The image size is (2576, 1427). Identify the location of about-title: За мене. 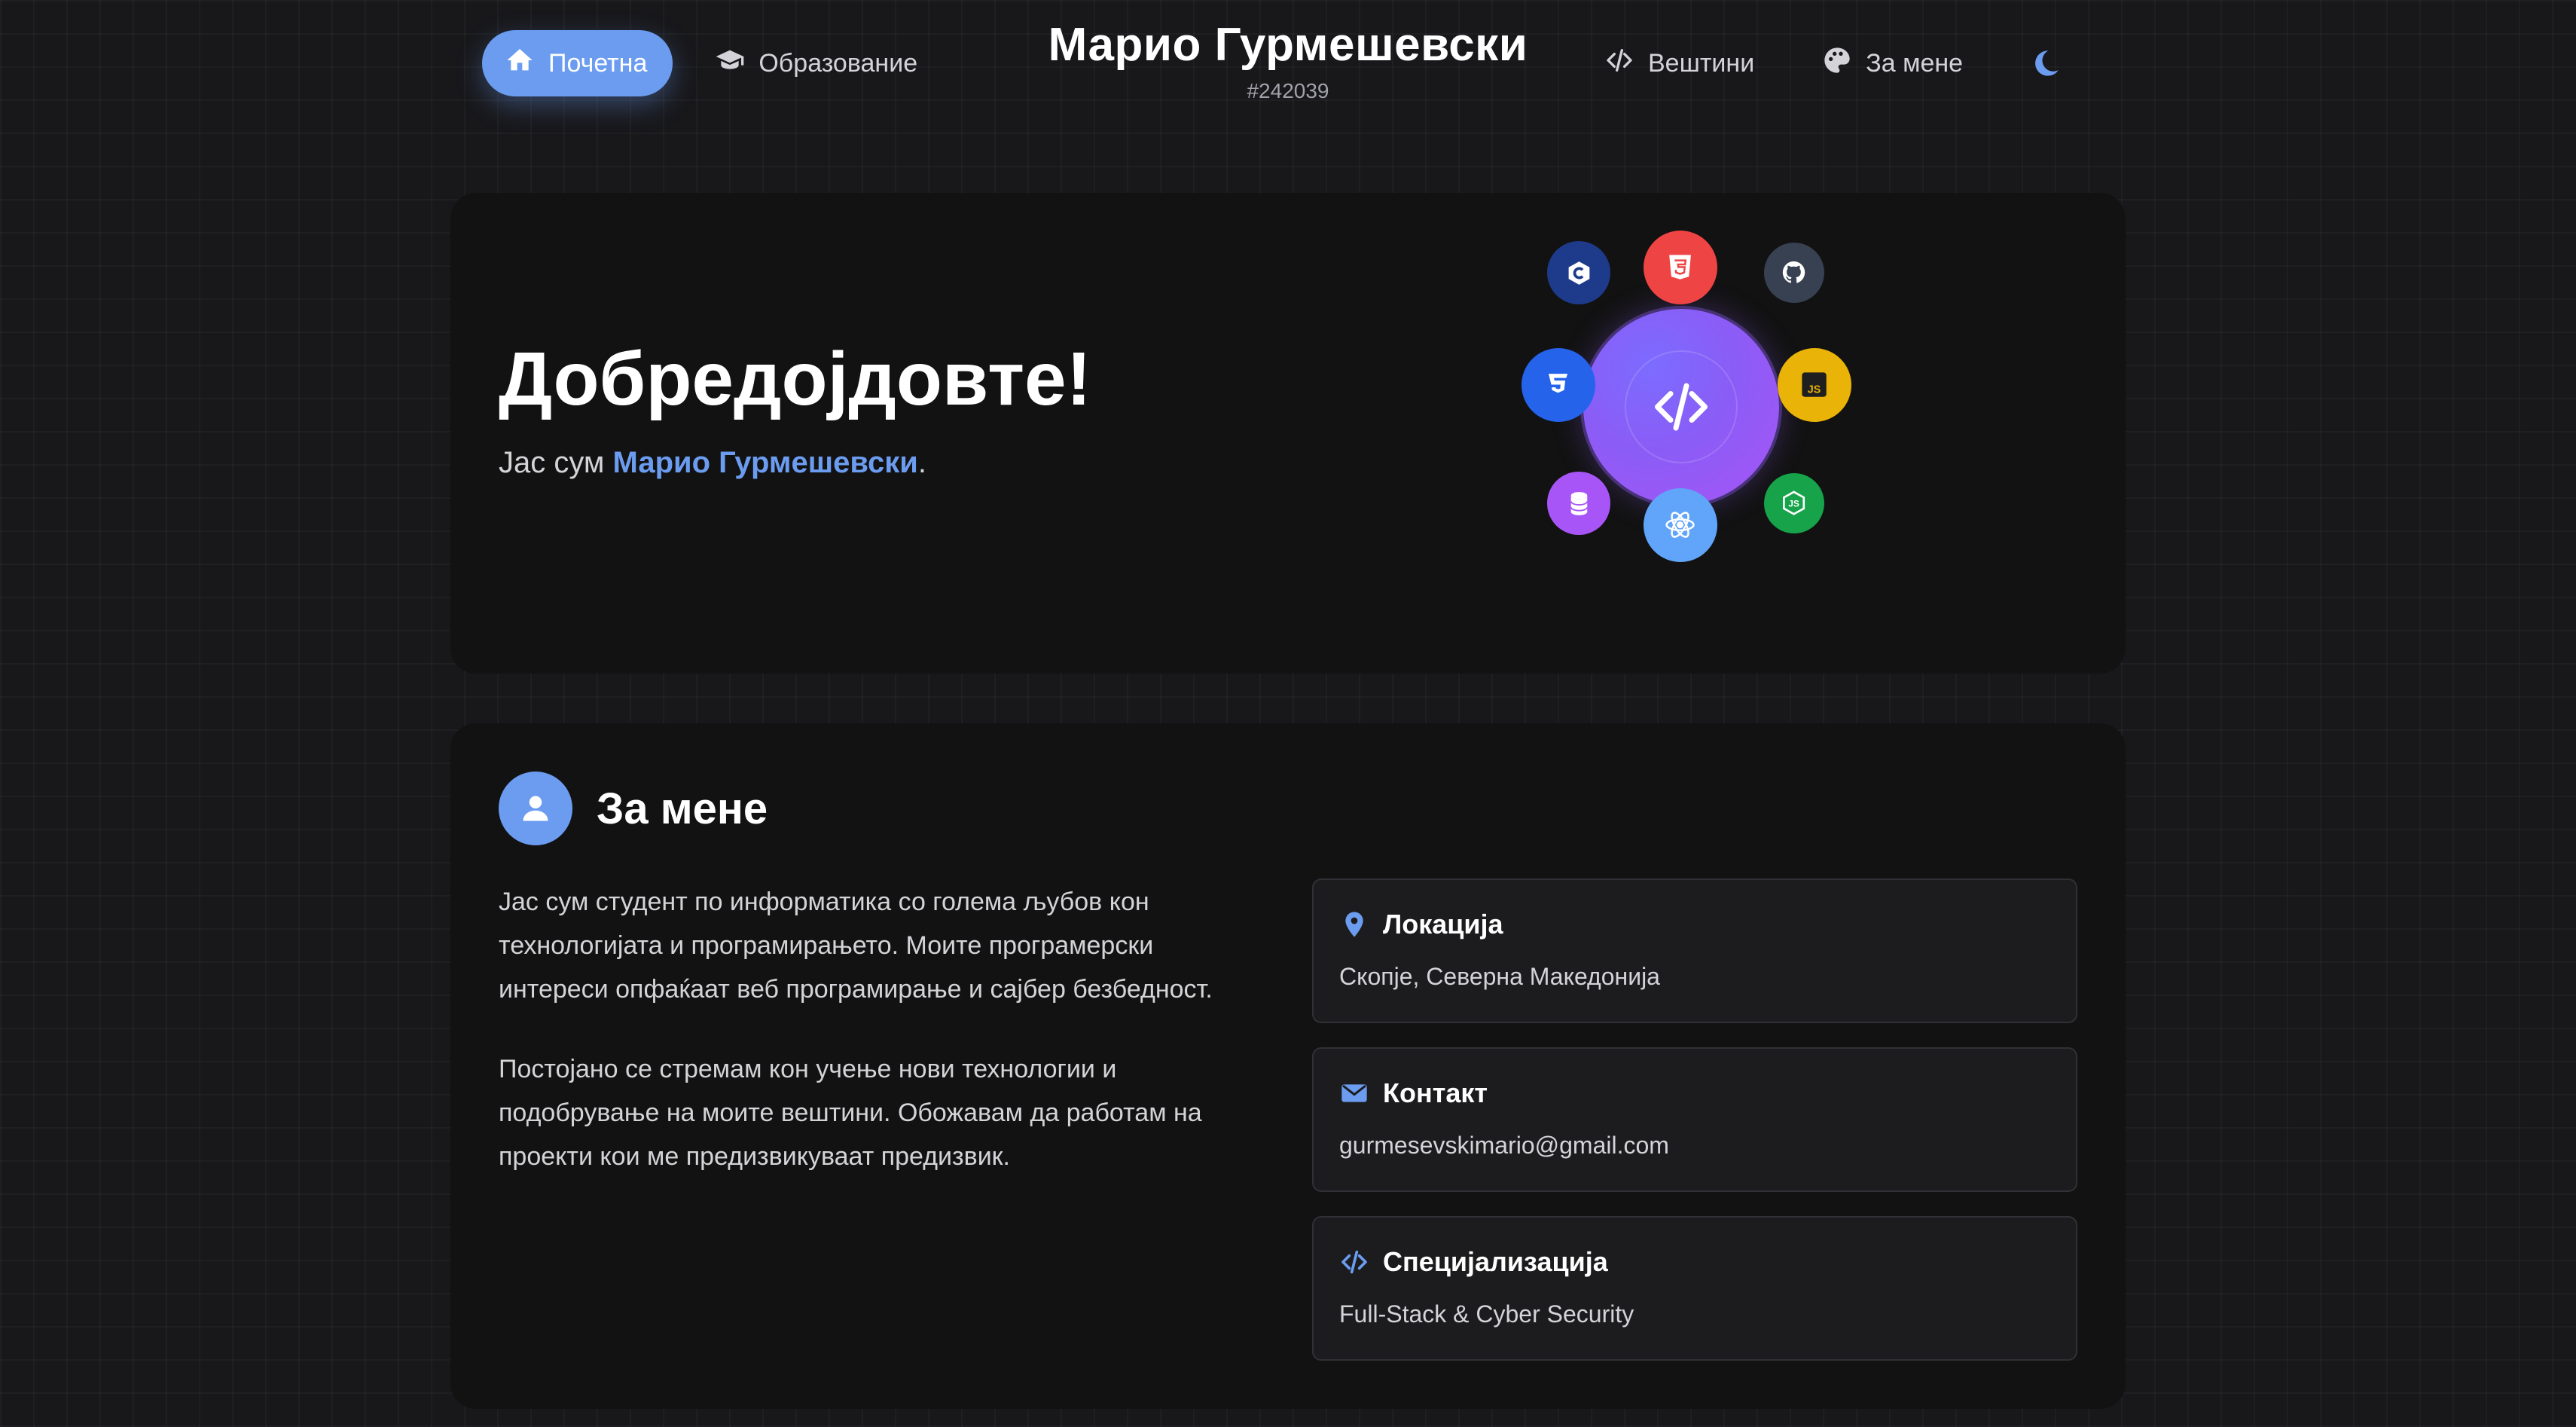
(682, 809).